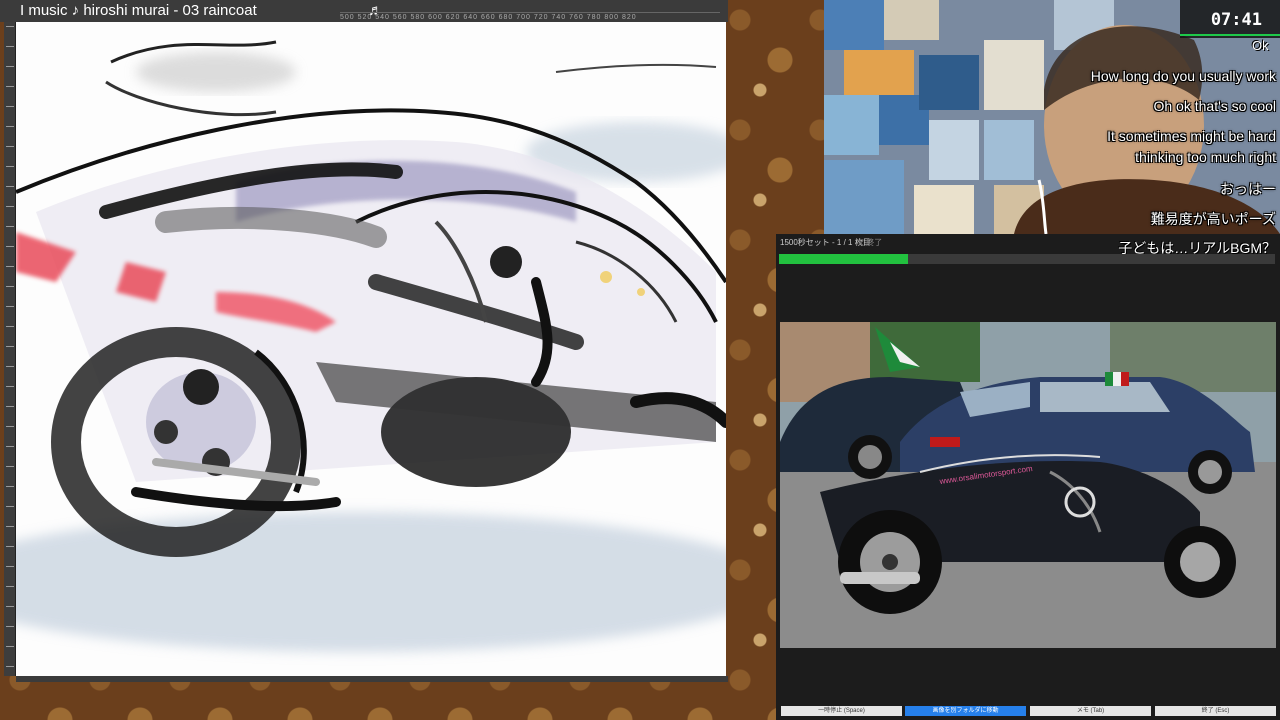  Describe the element at coordinates (843, 259) in the screenshot. I see `session-progress-fill` at that location.